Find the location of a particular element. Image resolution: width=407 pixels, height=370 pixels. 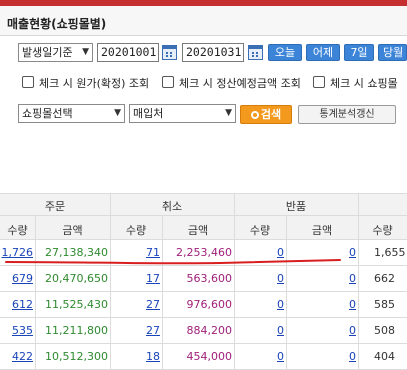

table-row: 1,726 27,138,340 71 2,253,460 0 0 1,655 is located at coordinates (203, 252).